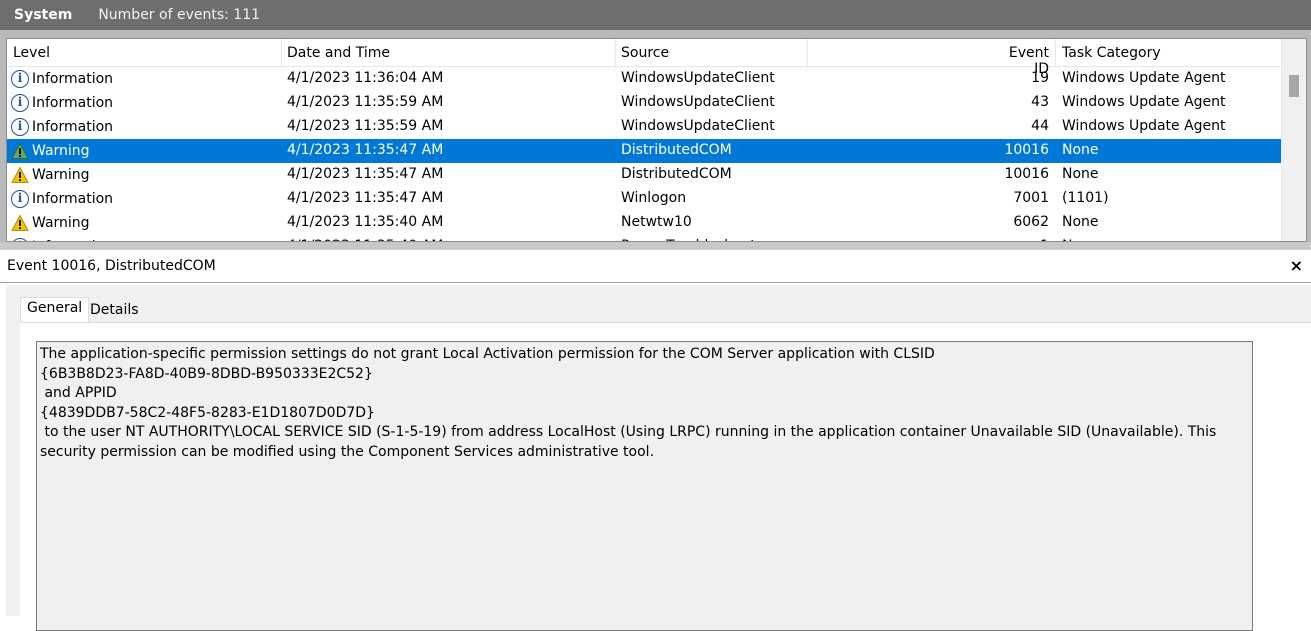 The image size is (1311, 631). Describe the element at coordinates (43, 15) in the screenshot. I see `log-name: System` at that location.